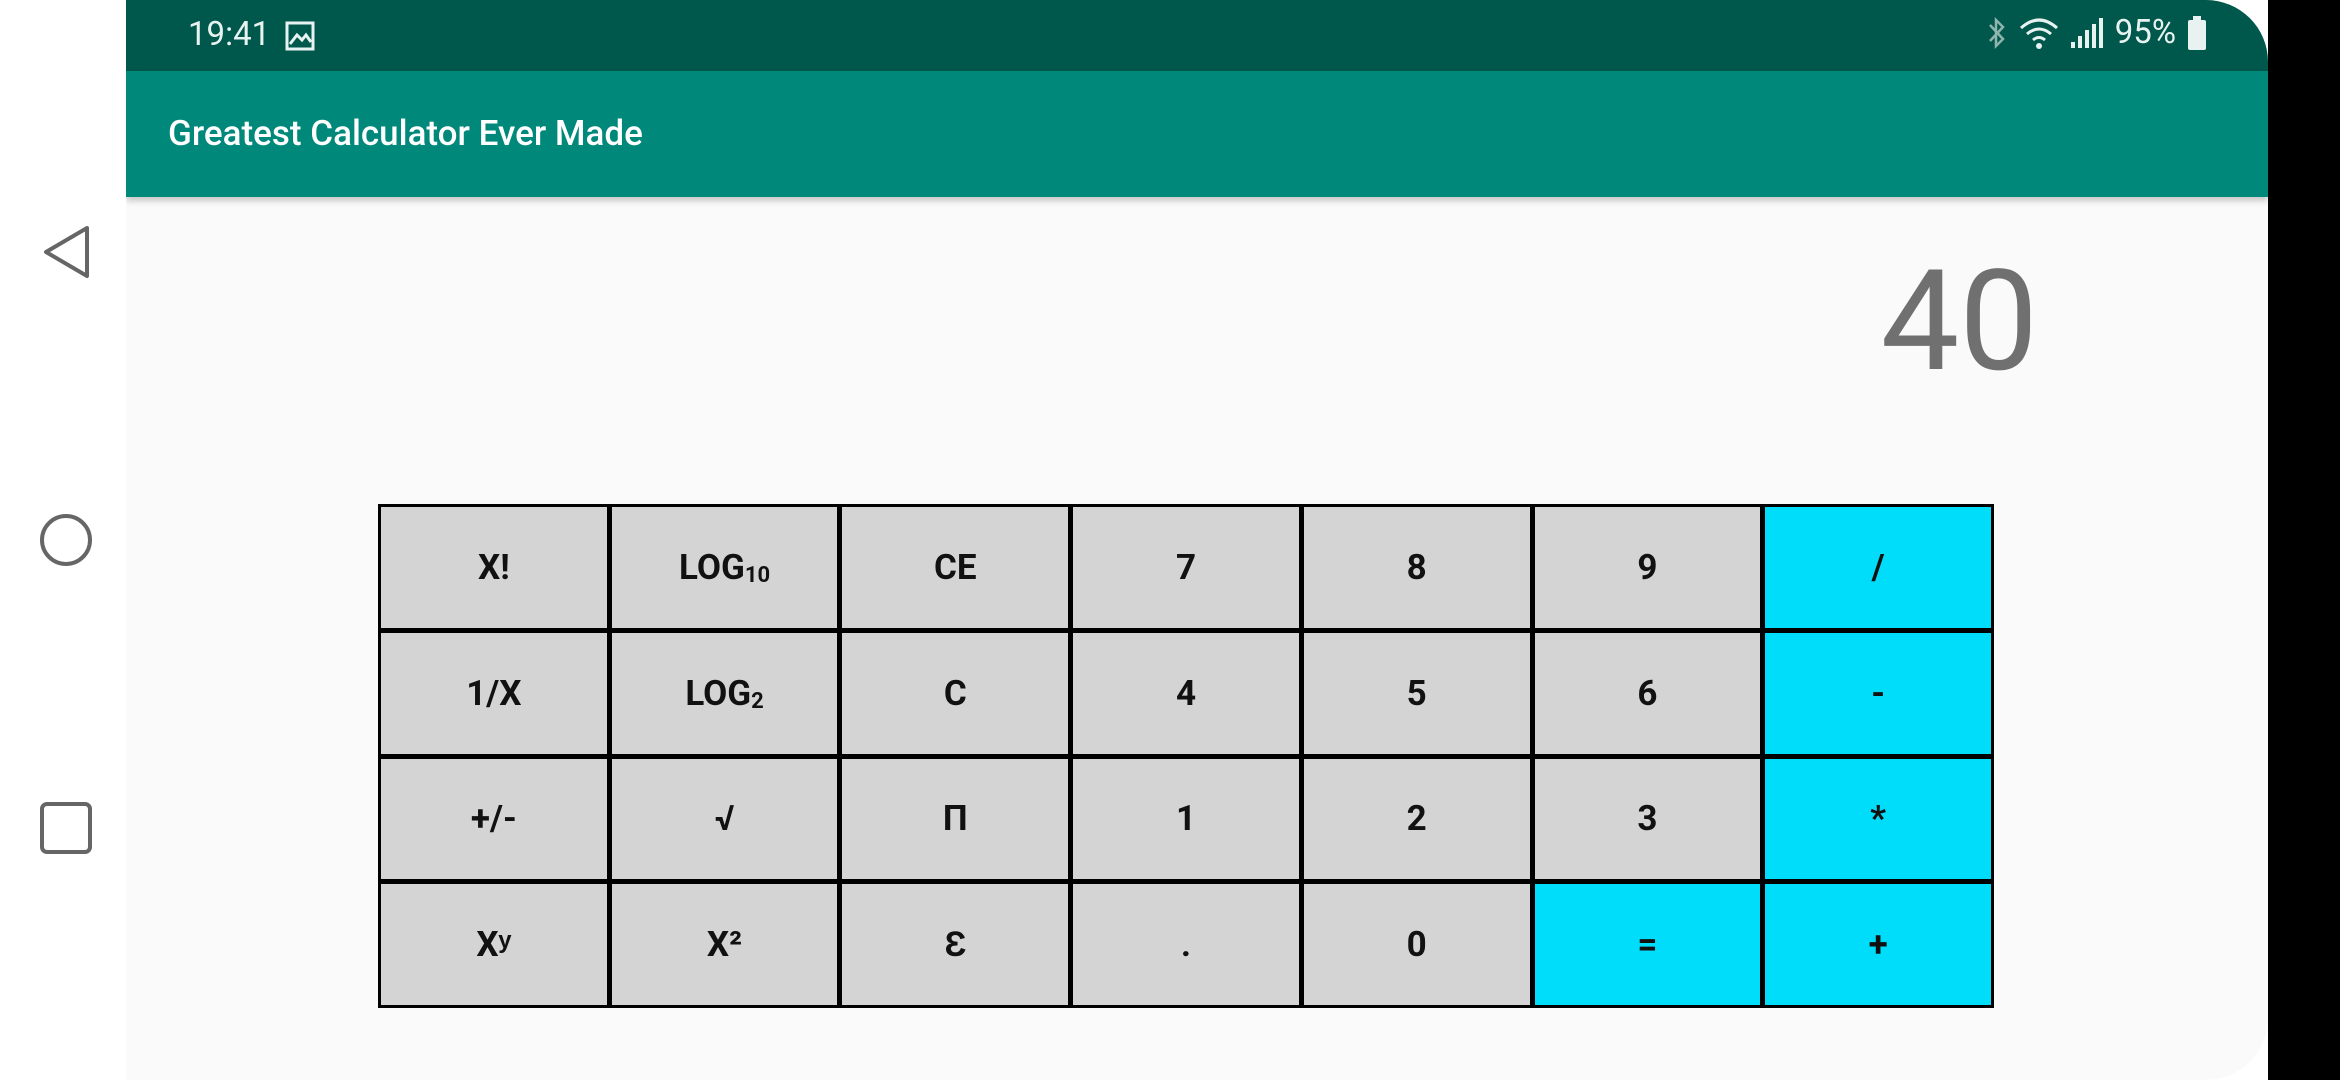 This screenshot has width=2340, height=1080. I want to click on home-button, so click(66, 540).